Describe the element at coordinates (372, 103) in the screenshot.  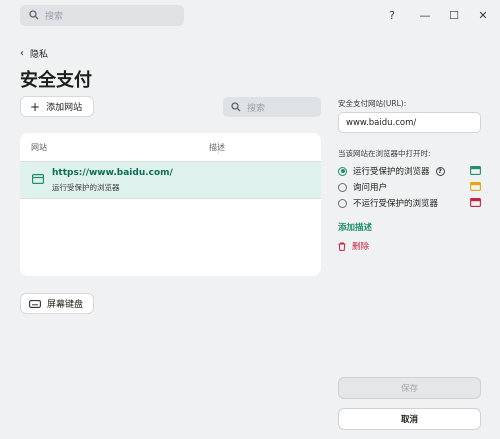
I see `url-label: 安全支付网站(URL):` at that location.